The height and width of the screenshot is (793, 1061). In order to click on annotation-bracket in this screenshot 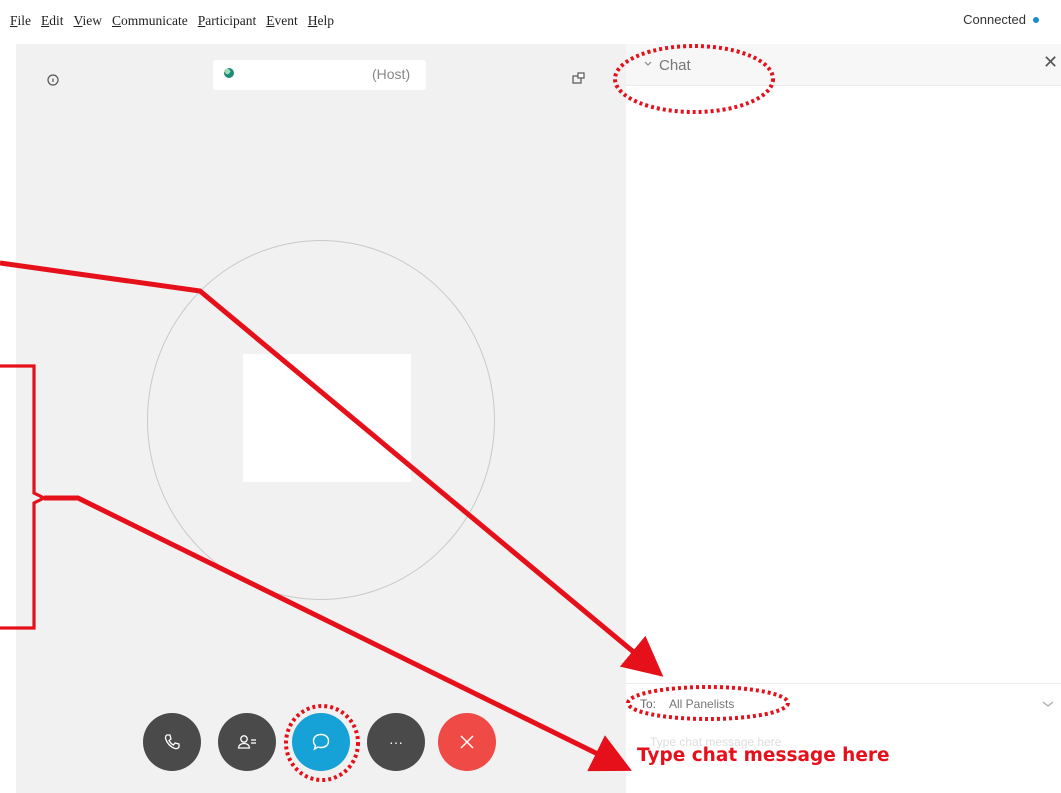, I will do `click(24, 497)`.